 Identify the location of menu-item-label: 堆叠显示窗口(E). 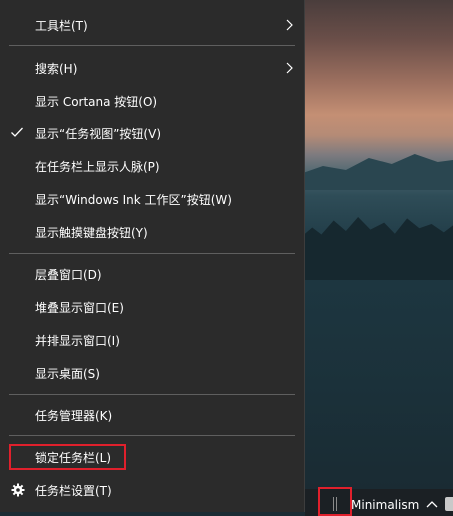
(79, 307).